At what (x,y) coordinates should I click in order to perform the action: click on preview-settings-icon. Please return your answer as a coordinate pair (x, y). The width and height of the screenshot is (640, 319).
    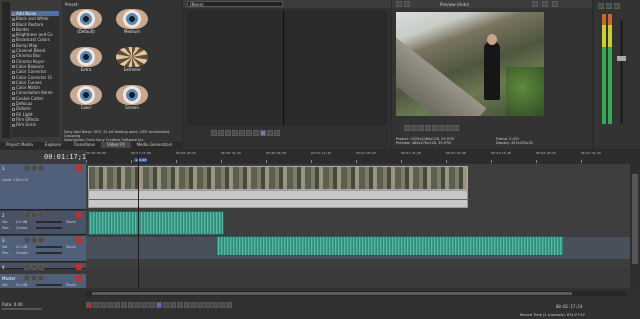
    Looking at the image, I should click on (399, 4).